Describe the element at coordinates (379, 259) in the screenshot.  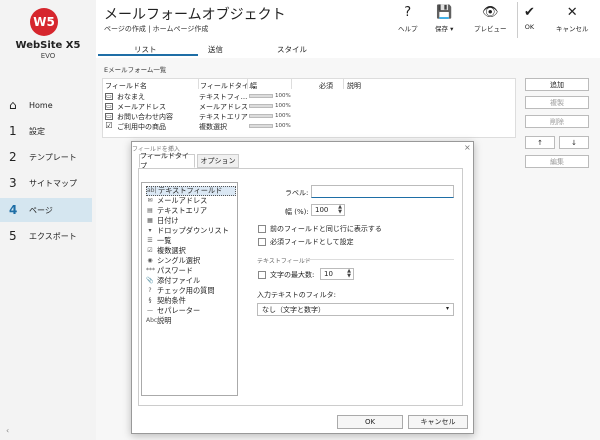
I see `group-divider` at that location.